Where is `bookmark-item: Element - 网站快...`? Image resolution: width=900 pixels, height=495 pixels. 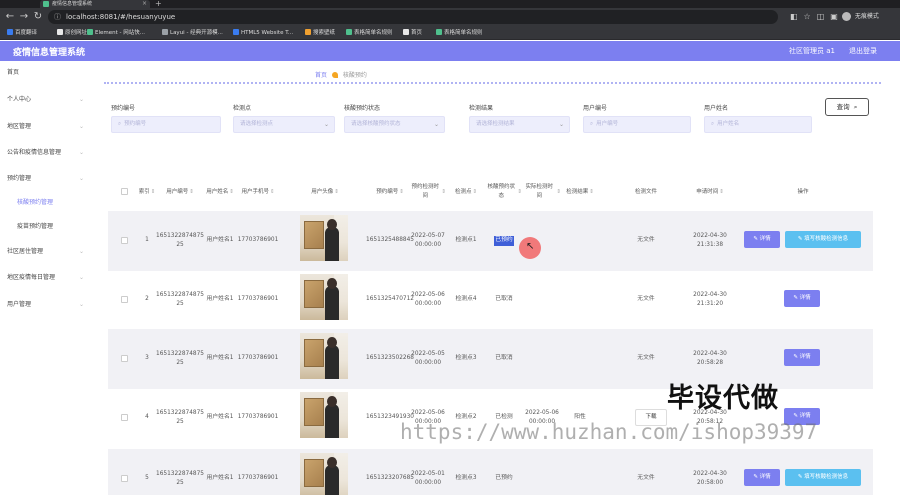
bookmark-item: Element - 网站快... is located at coordinates (116, 33).